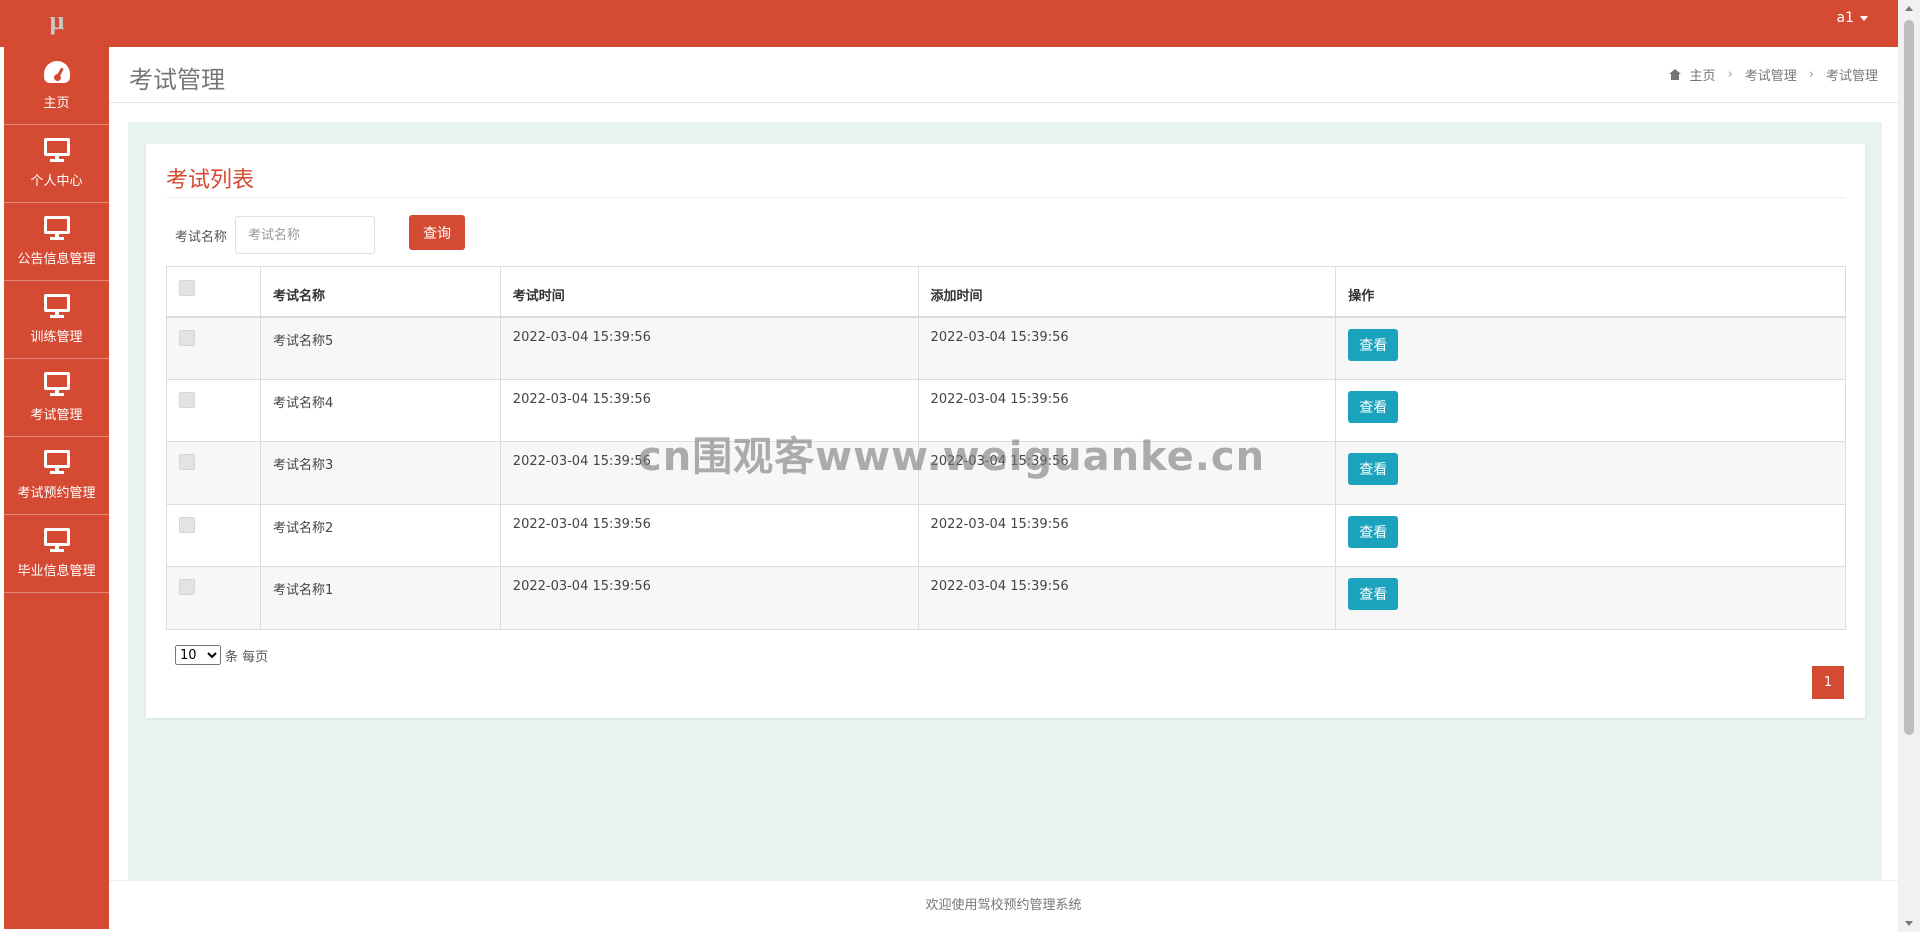 This screenshot has height=932, width=1920. What do you see at coordinates (213, 292) in the screenshot?
I see `select-all-header` at bounding box center [213, 292].